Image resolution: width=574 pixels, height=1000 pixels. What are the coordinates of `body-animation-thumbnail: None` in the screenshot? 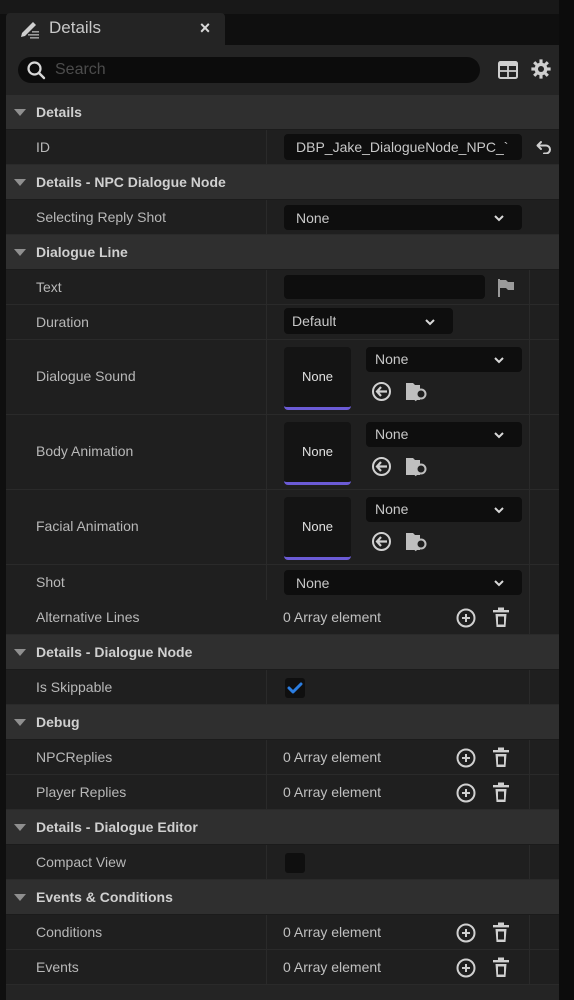 It's located at (317, 453).